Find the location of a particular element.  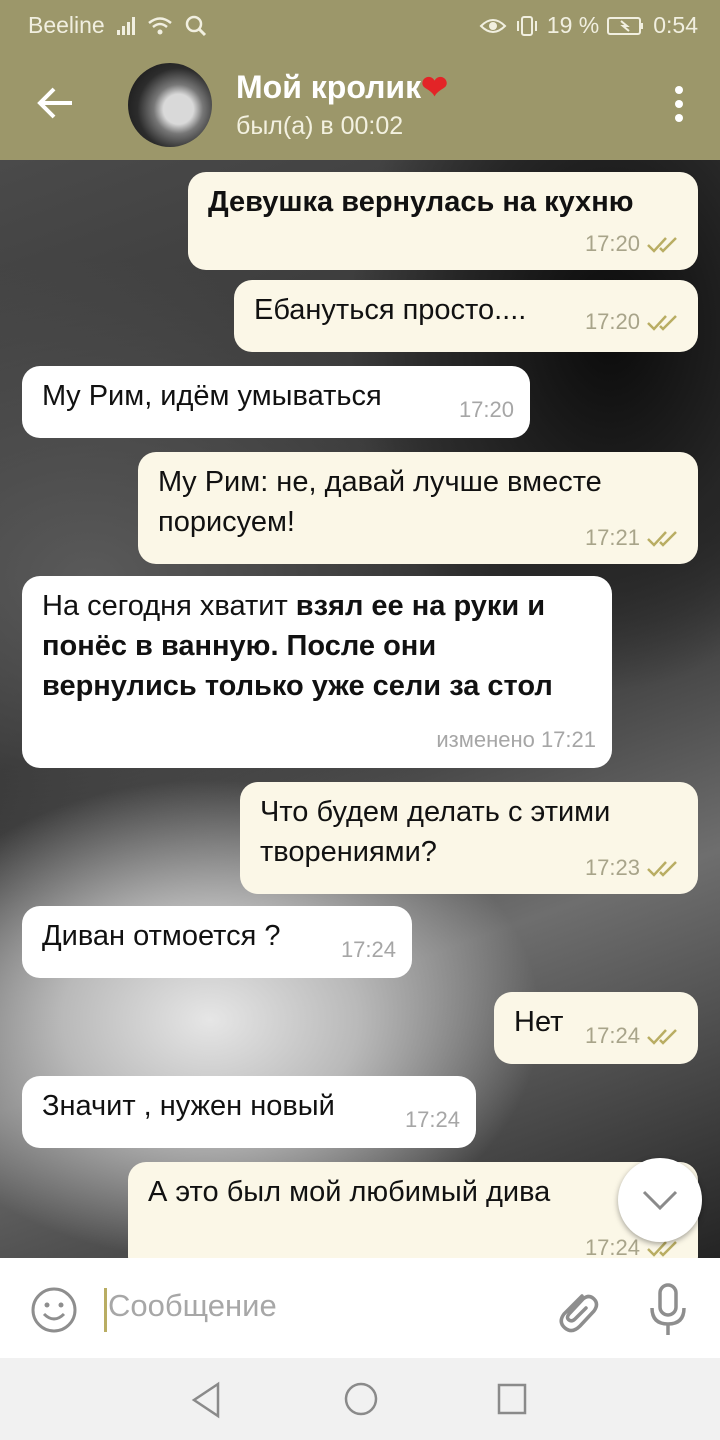

message-time: изменено 17:21 is located at coordinates (516, 739).